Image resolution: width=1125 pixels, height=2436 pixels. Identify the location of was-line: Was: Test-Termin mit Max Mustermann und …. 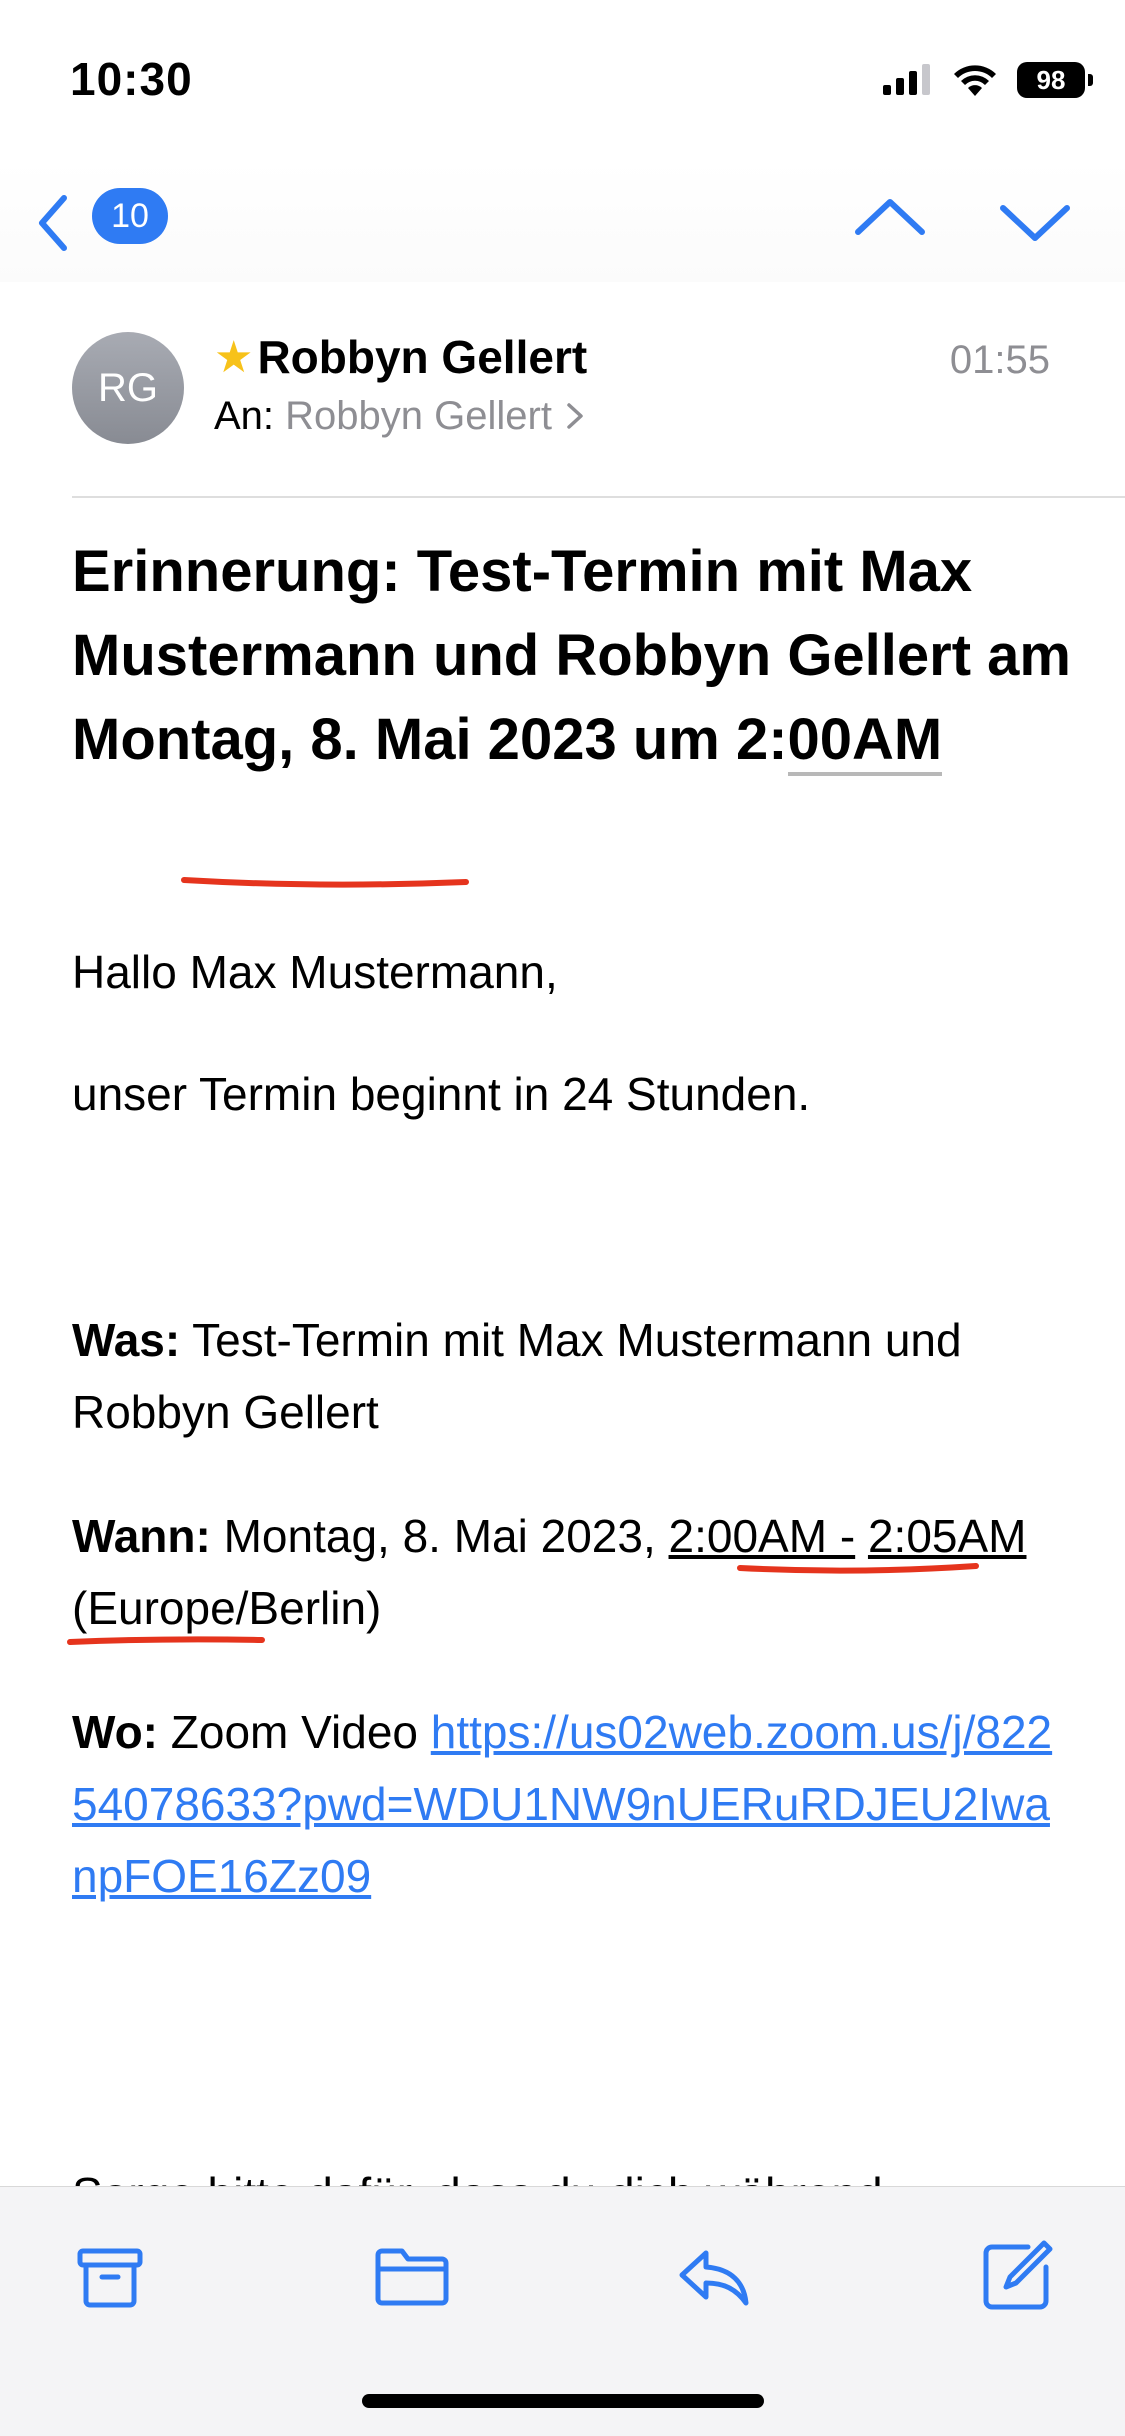
(572, 1376).